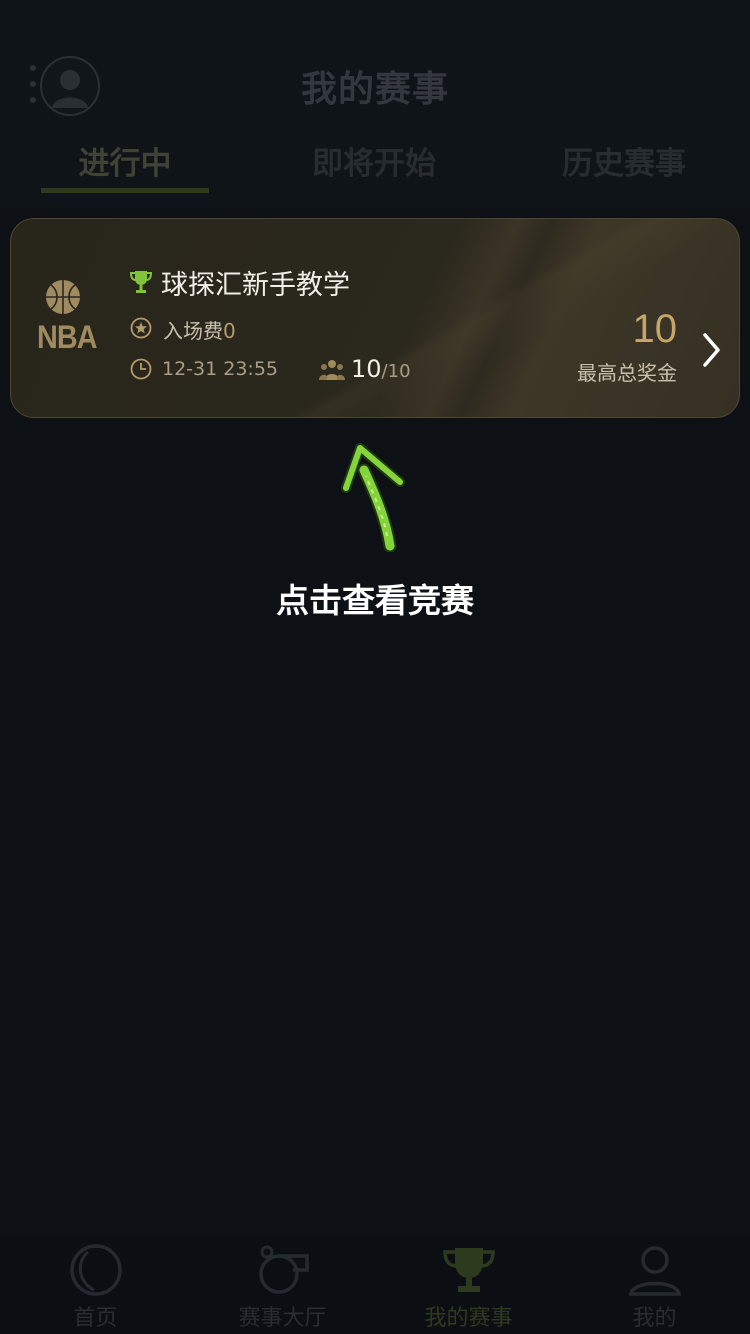  What do you see at coordinates (373, 497) in the screenshot?
I see `arrow-up-icon` at bounding box center [373, 497].